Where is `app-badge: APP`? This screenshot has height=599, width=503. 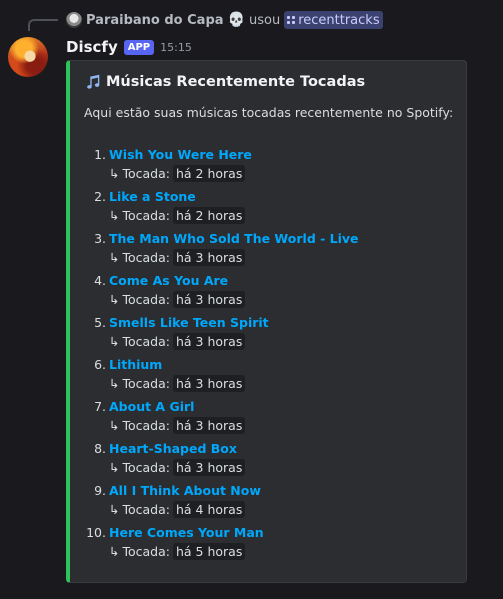
app-badge: APP is located at coordinates (139, 47).